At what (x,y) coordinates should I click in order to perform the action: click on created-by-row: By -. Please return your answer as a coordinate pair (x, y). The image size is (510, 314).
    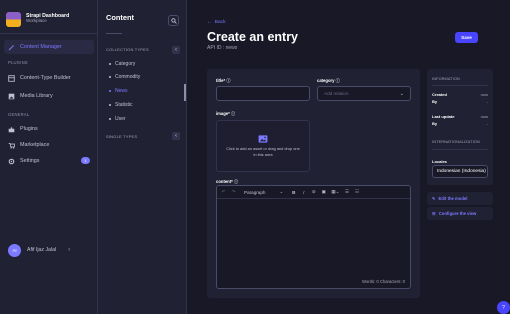
    Looking at the image, I should click on (460, 101).